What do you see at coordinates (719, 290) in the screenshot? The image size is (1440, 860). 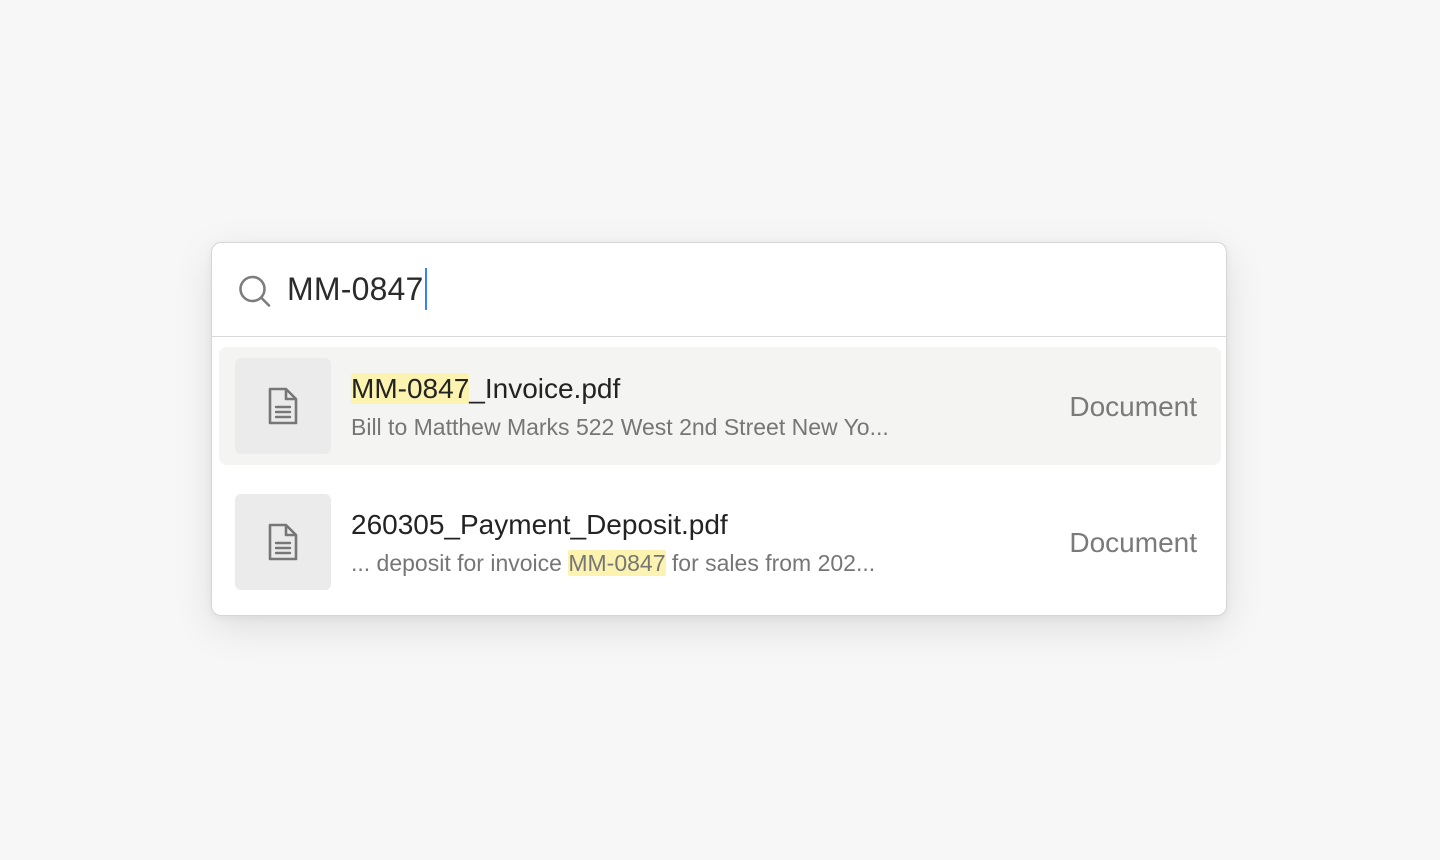 I see `search-bar: MM-0847` at bounding box center [719, 290].